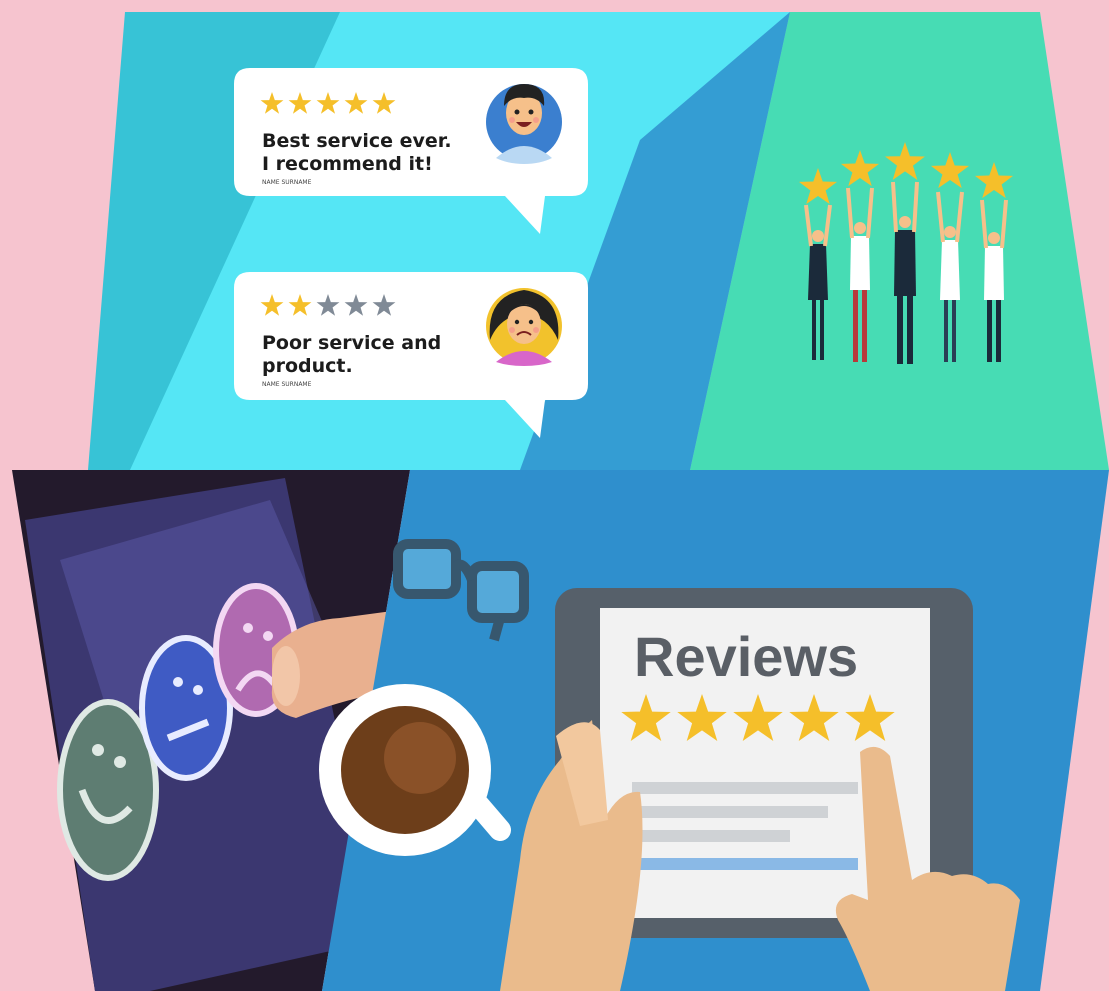  I want to click on review-line-1: Best service ever., so click(357, 141).